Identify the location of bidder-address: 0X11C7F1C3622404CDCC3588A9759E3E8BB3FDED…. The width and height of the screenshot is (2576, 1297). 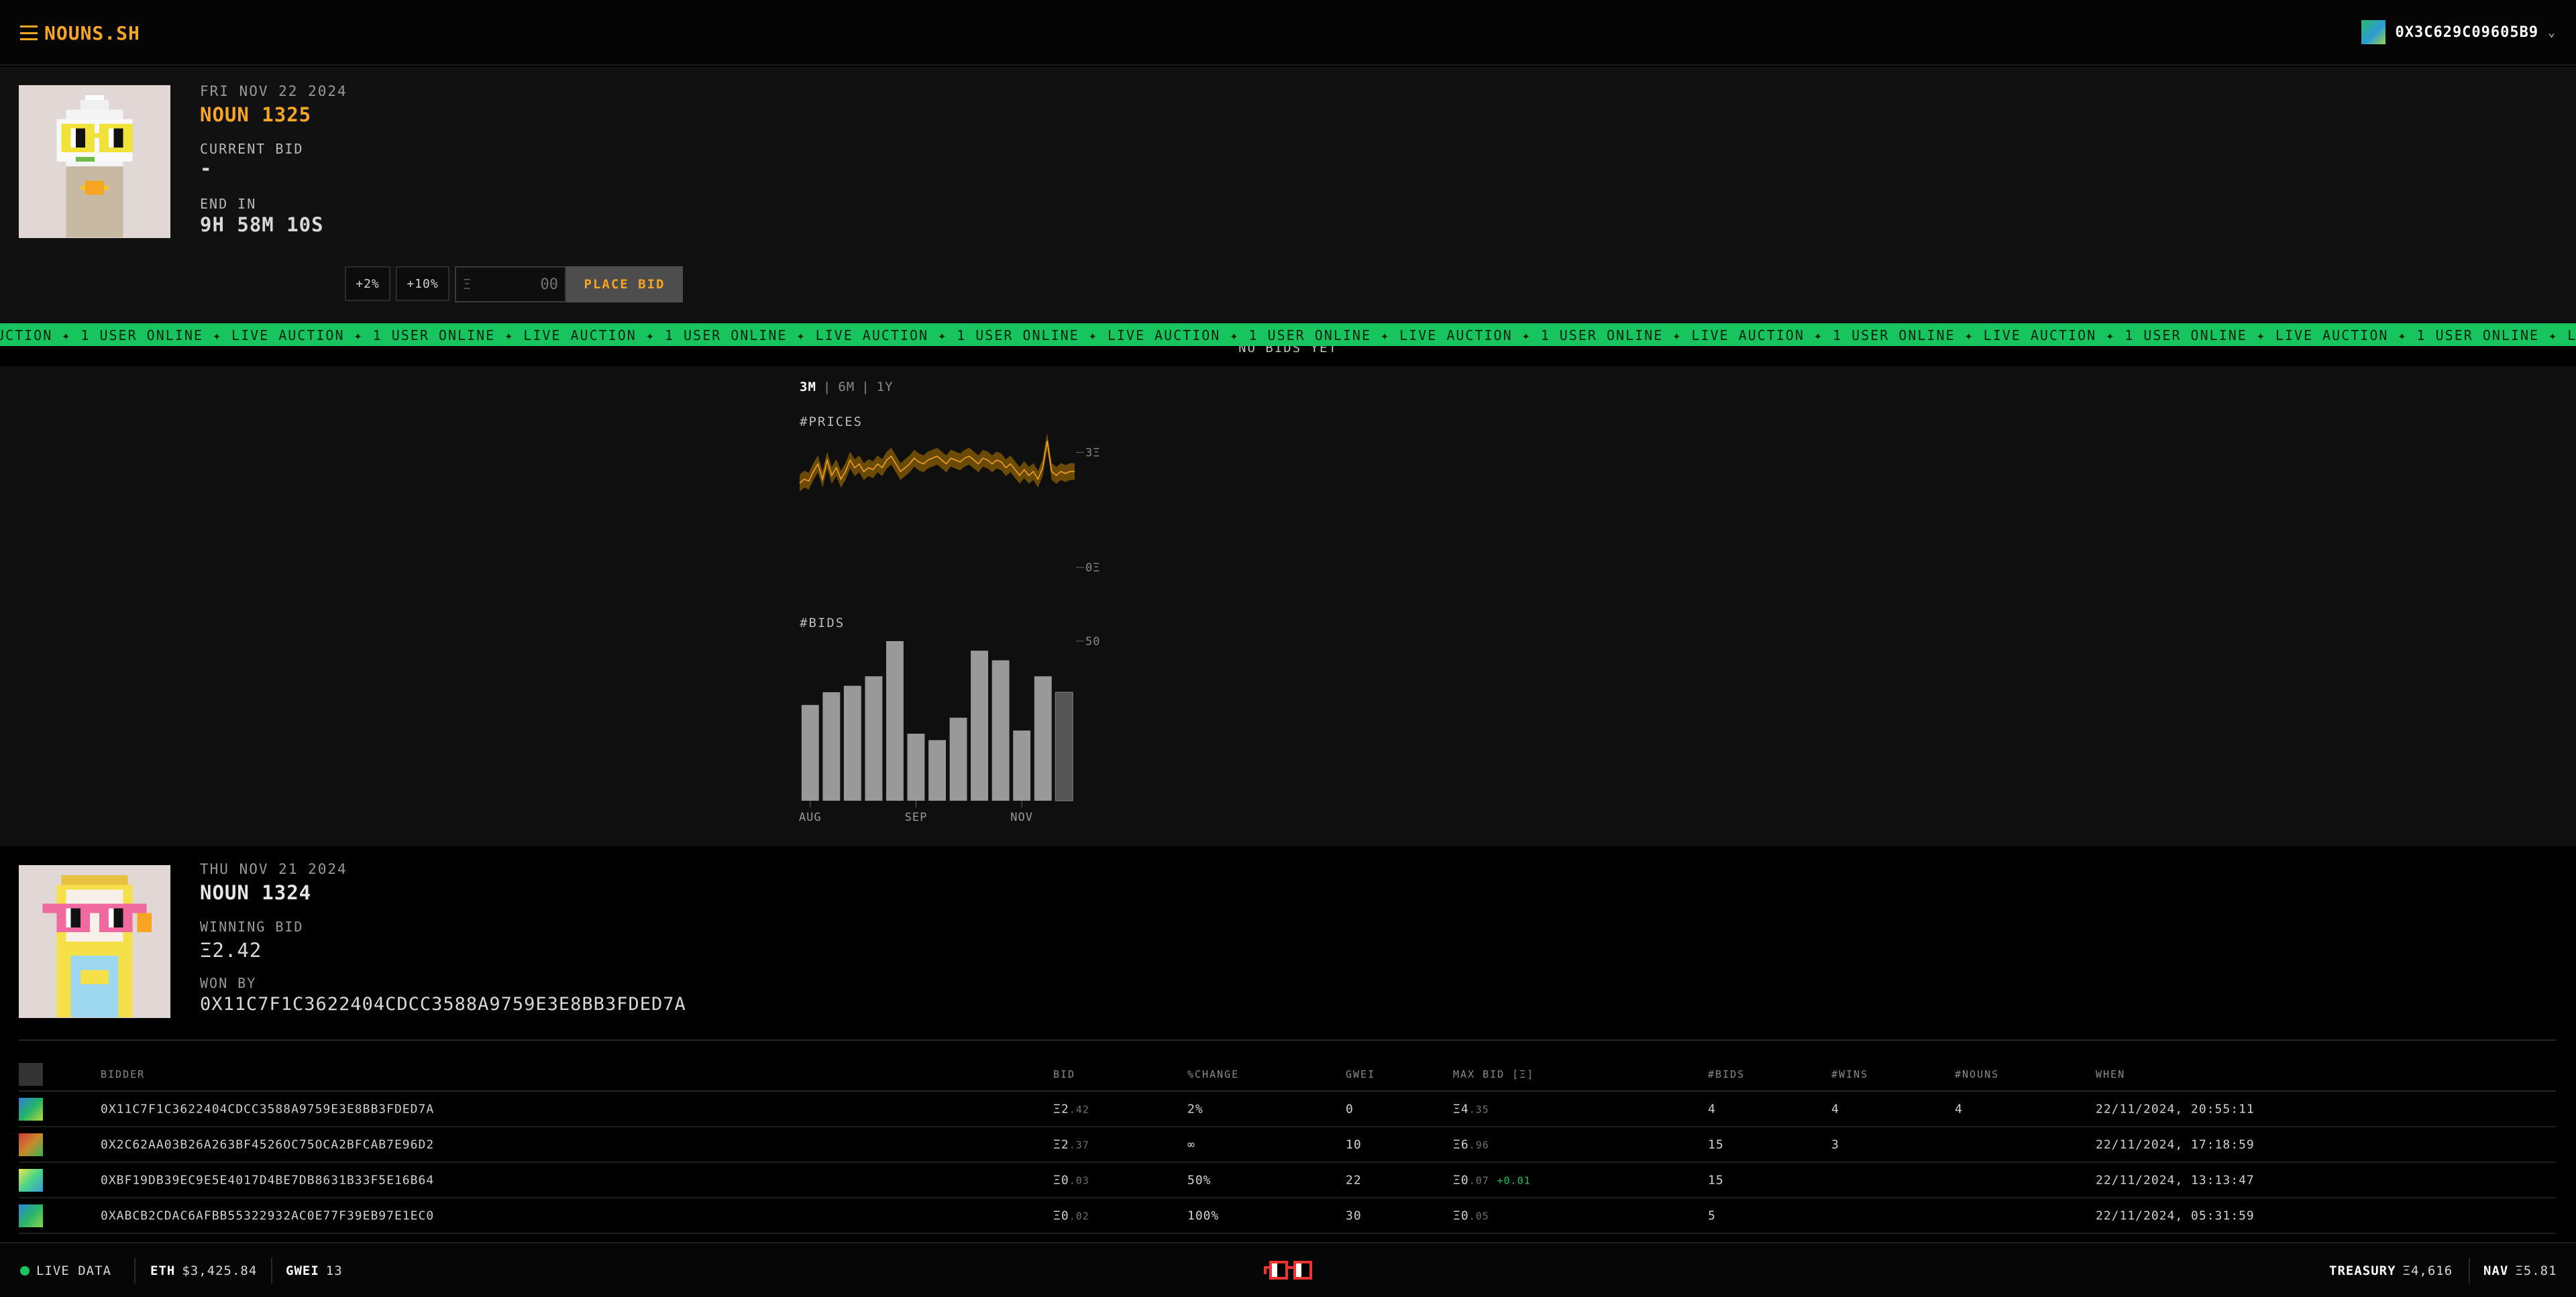
(267, 1109).